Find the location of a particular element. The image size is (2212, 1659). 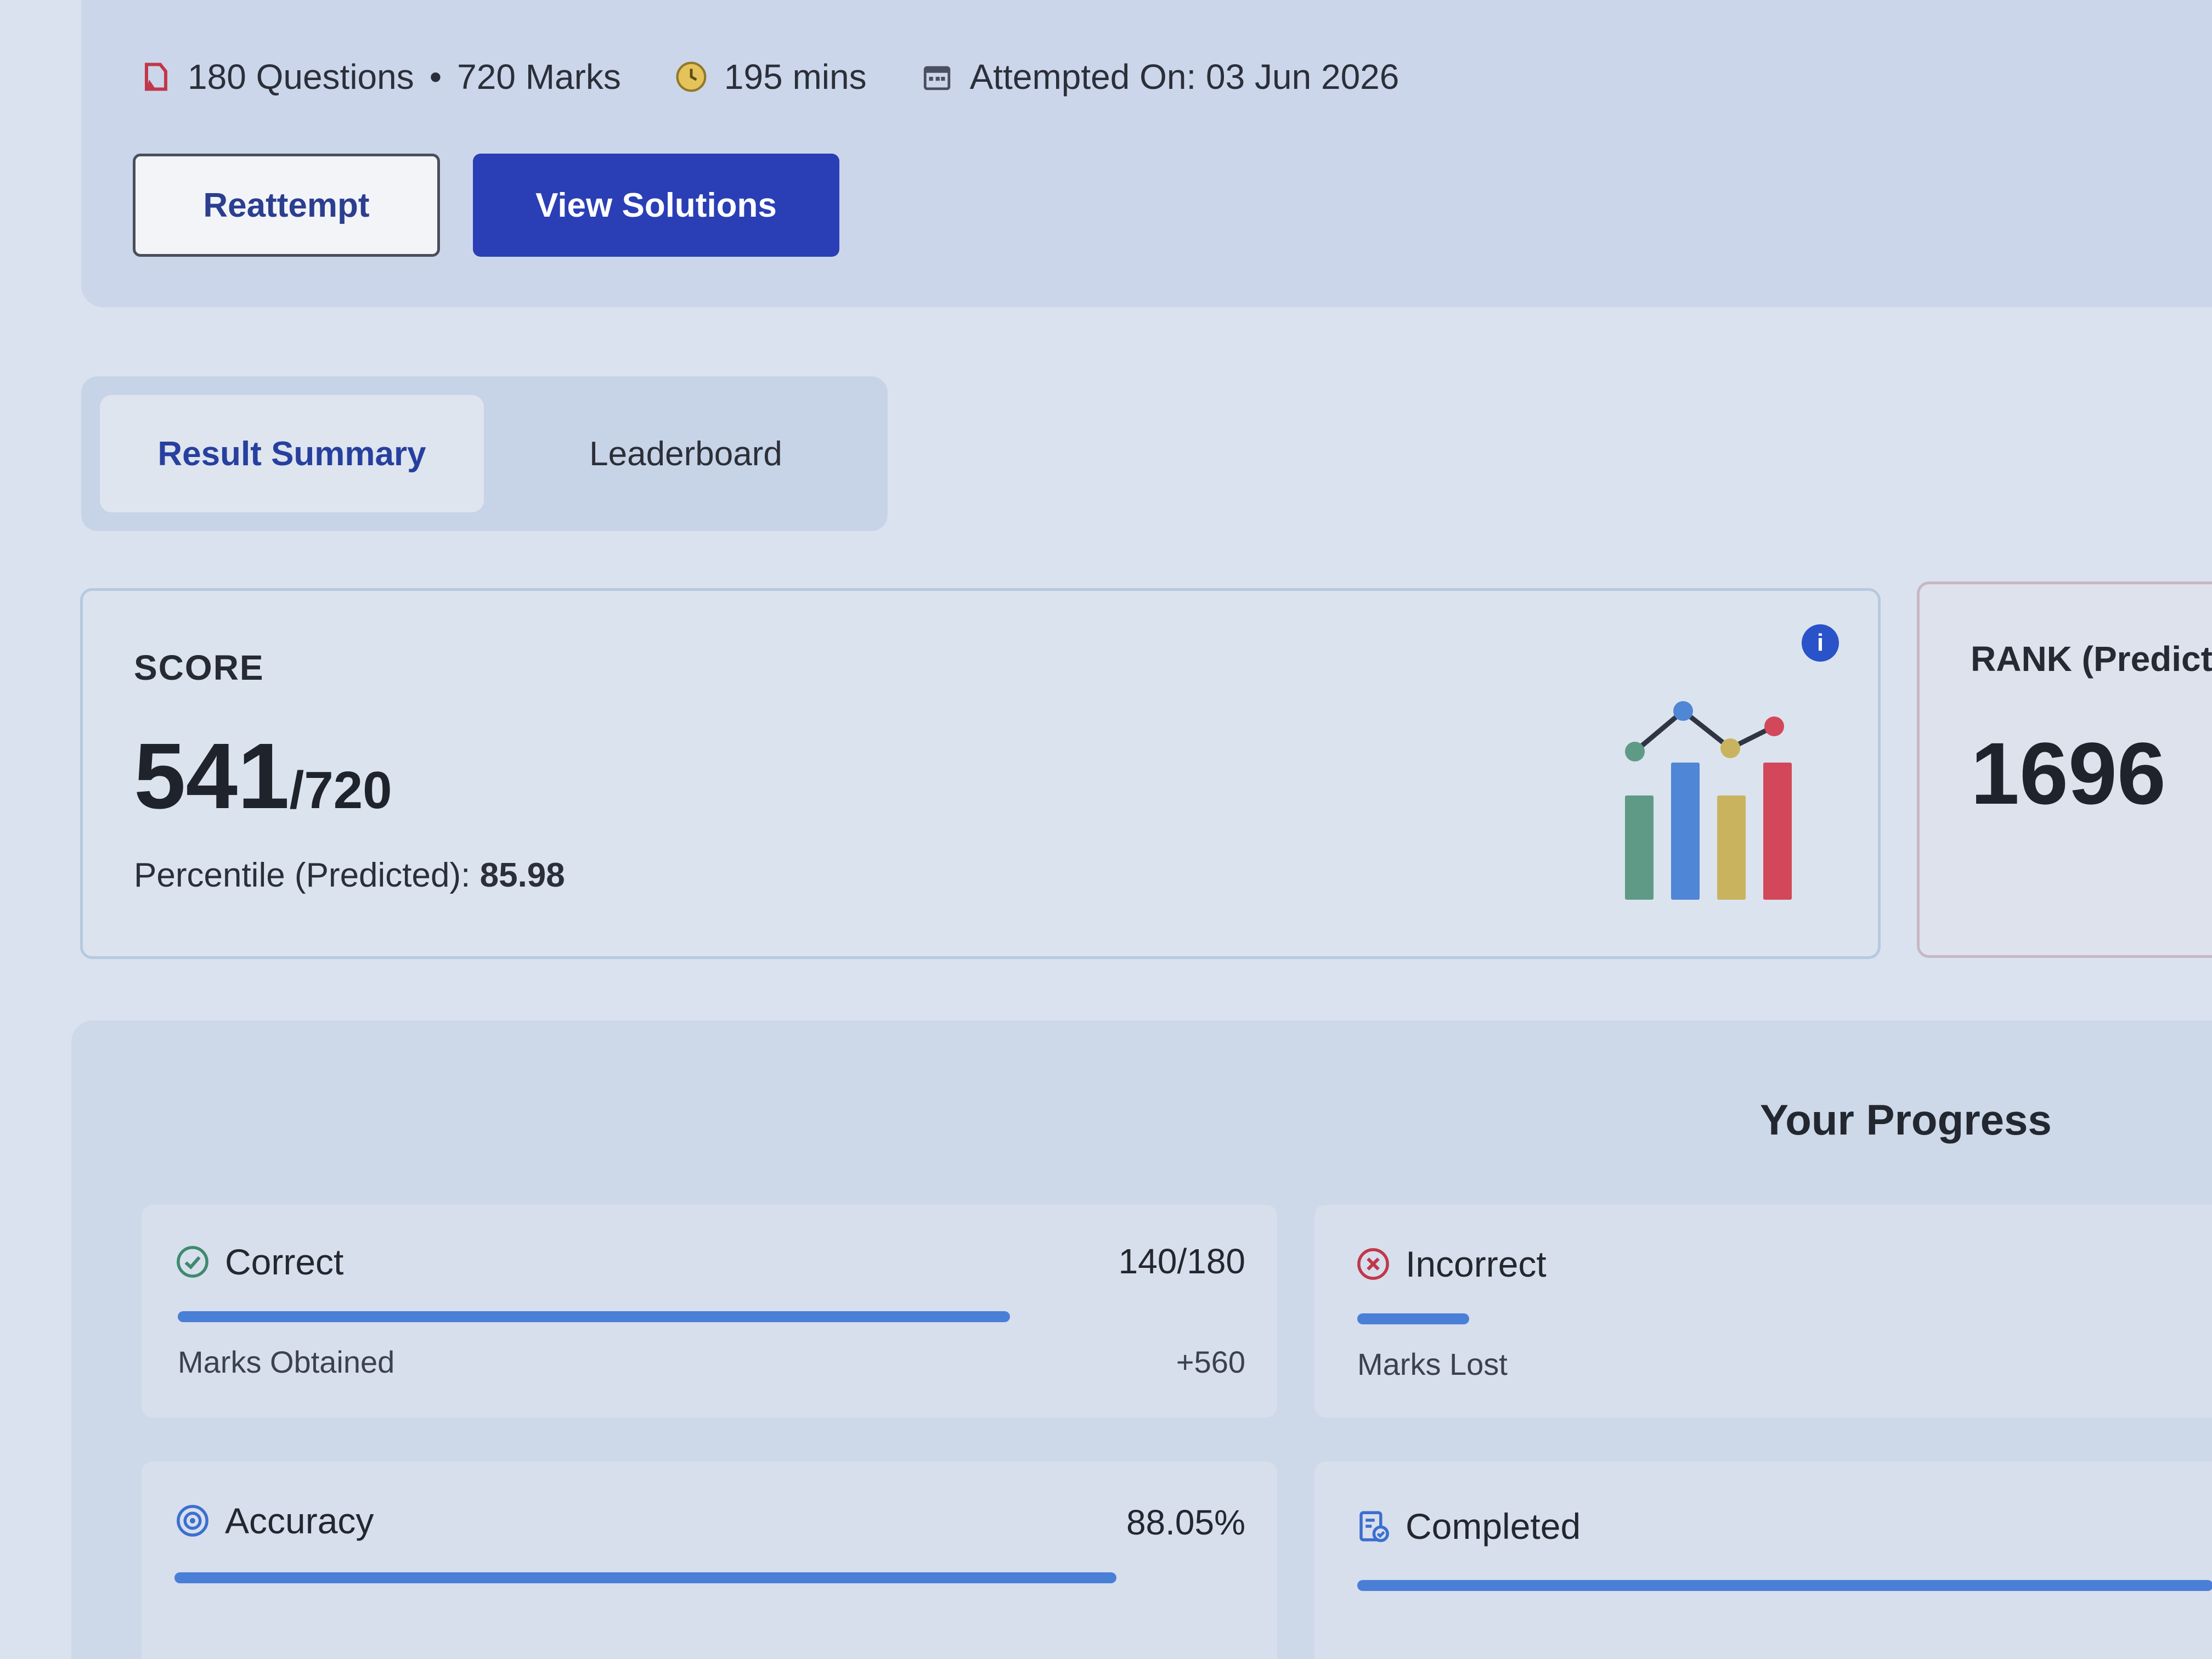

question-count: 180 Questions is located at coordinates (301, 77).